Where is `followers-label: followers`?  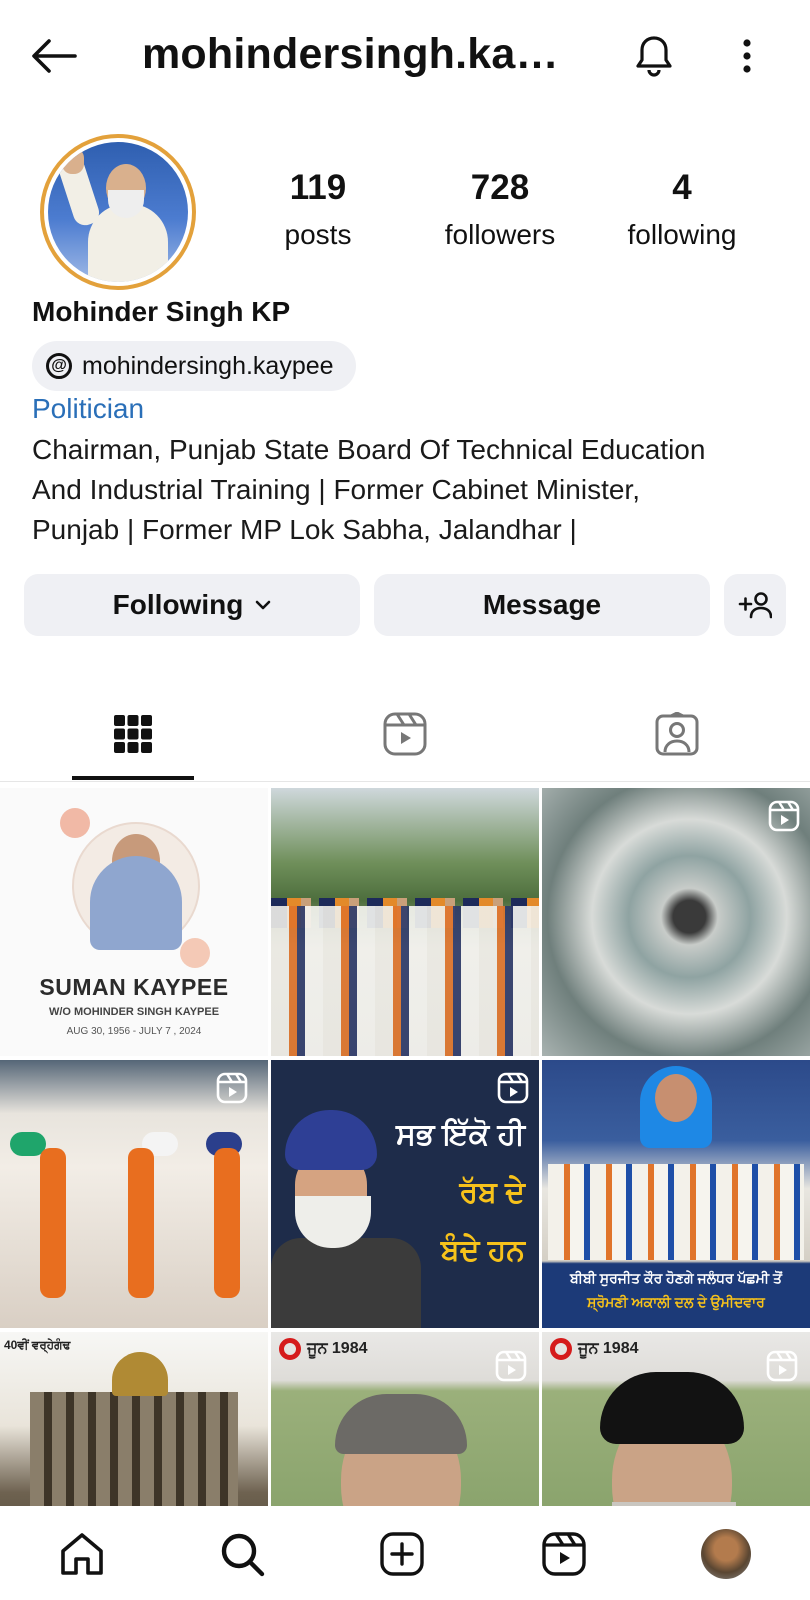 followers-label: followers is located at coordinates (500, 234).